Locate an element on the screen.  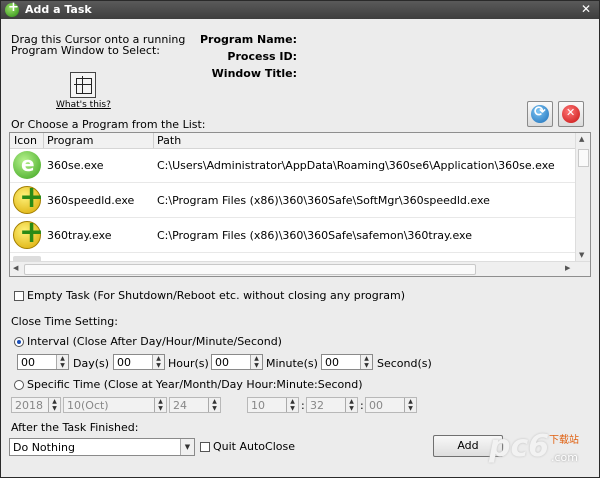
column-path: Path is located at coordinates (169, 140).